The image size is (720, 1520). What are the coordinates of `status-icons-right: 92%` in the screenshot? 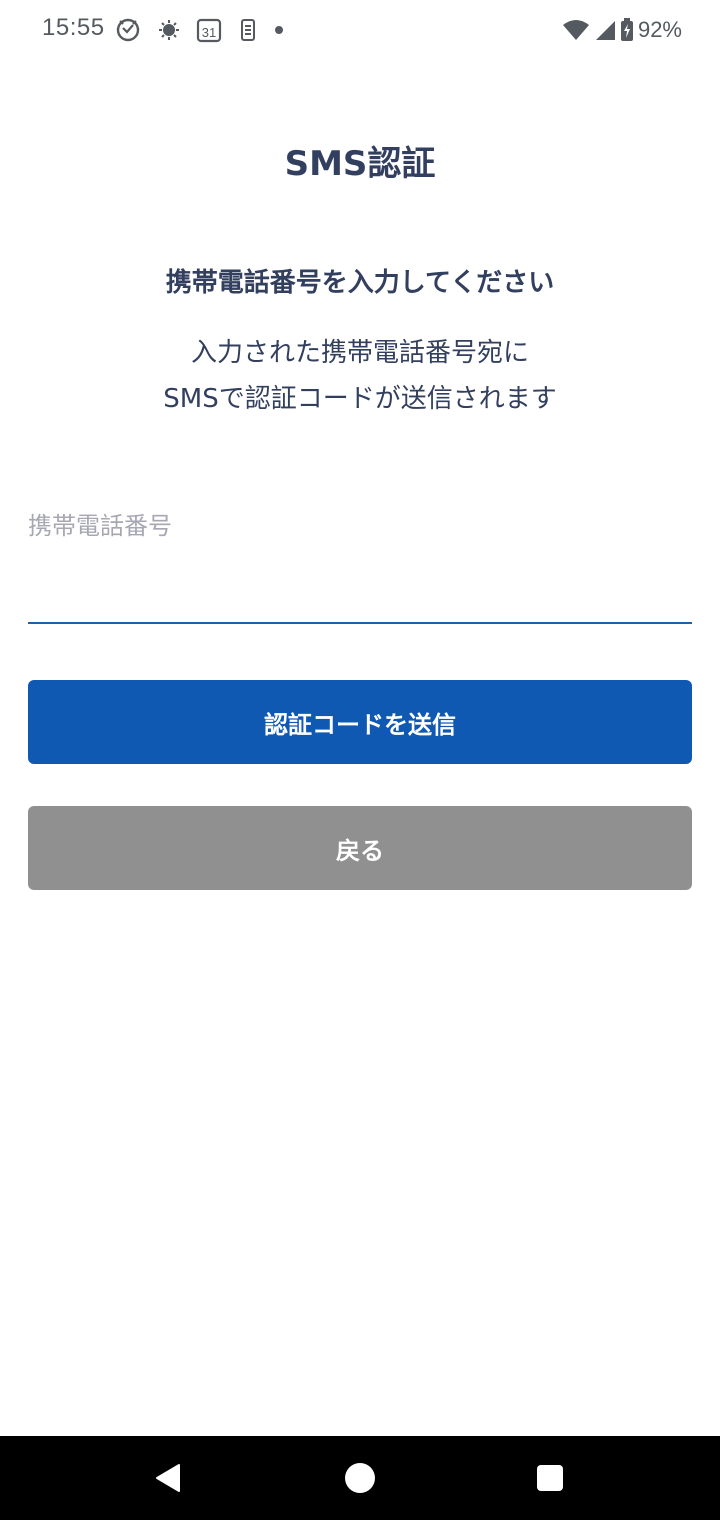 It's located at (622, 30).